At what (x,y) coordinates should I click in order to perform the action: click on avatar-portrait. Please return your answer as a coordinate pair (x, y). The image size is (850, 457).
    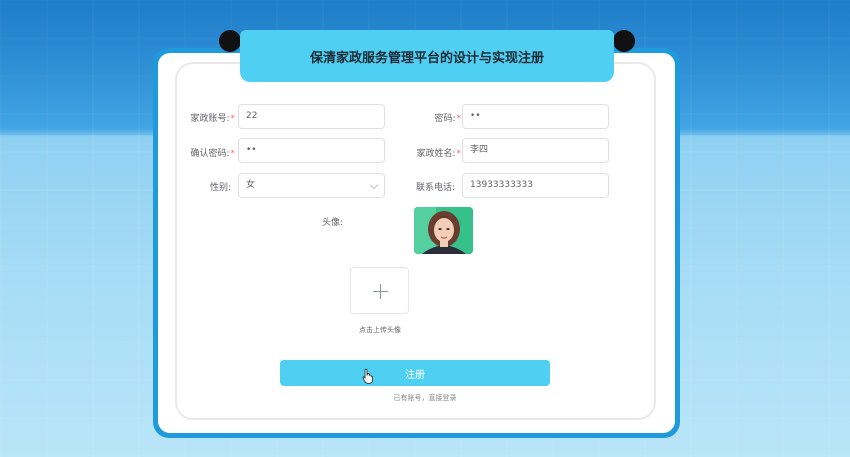
    Looking at the image, I should click on (443, 230).